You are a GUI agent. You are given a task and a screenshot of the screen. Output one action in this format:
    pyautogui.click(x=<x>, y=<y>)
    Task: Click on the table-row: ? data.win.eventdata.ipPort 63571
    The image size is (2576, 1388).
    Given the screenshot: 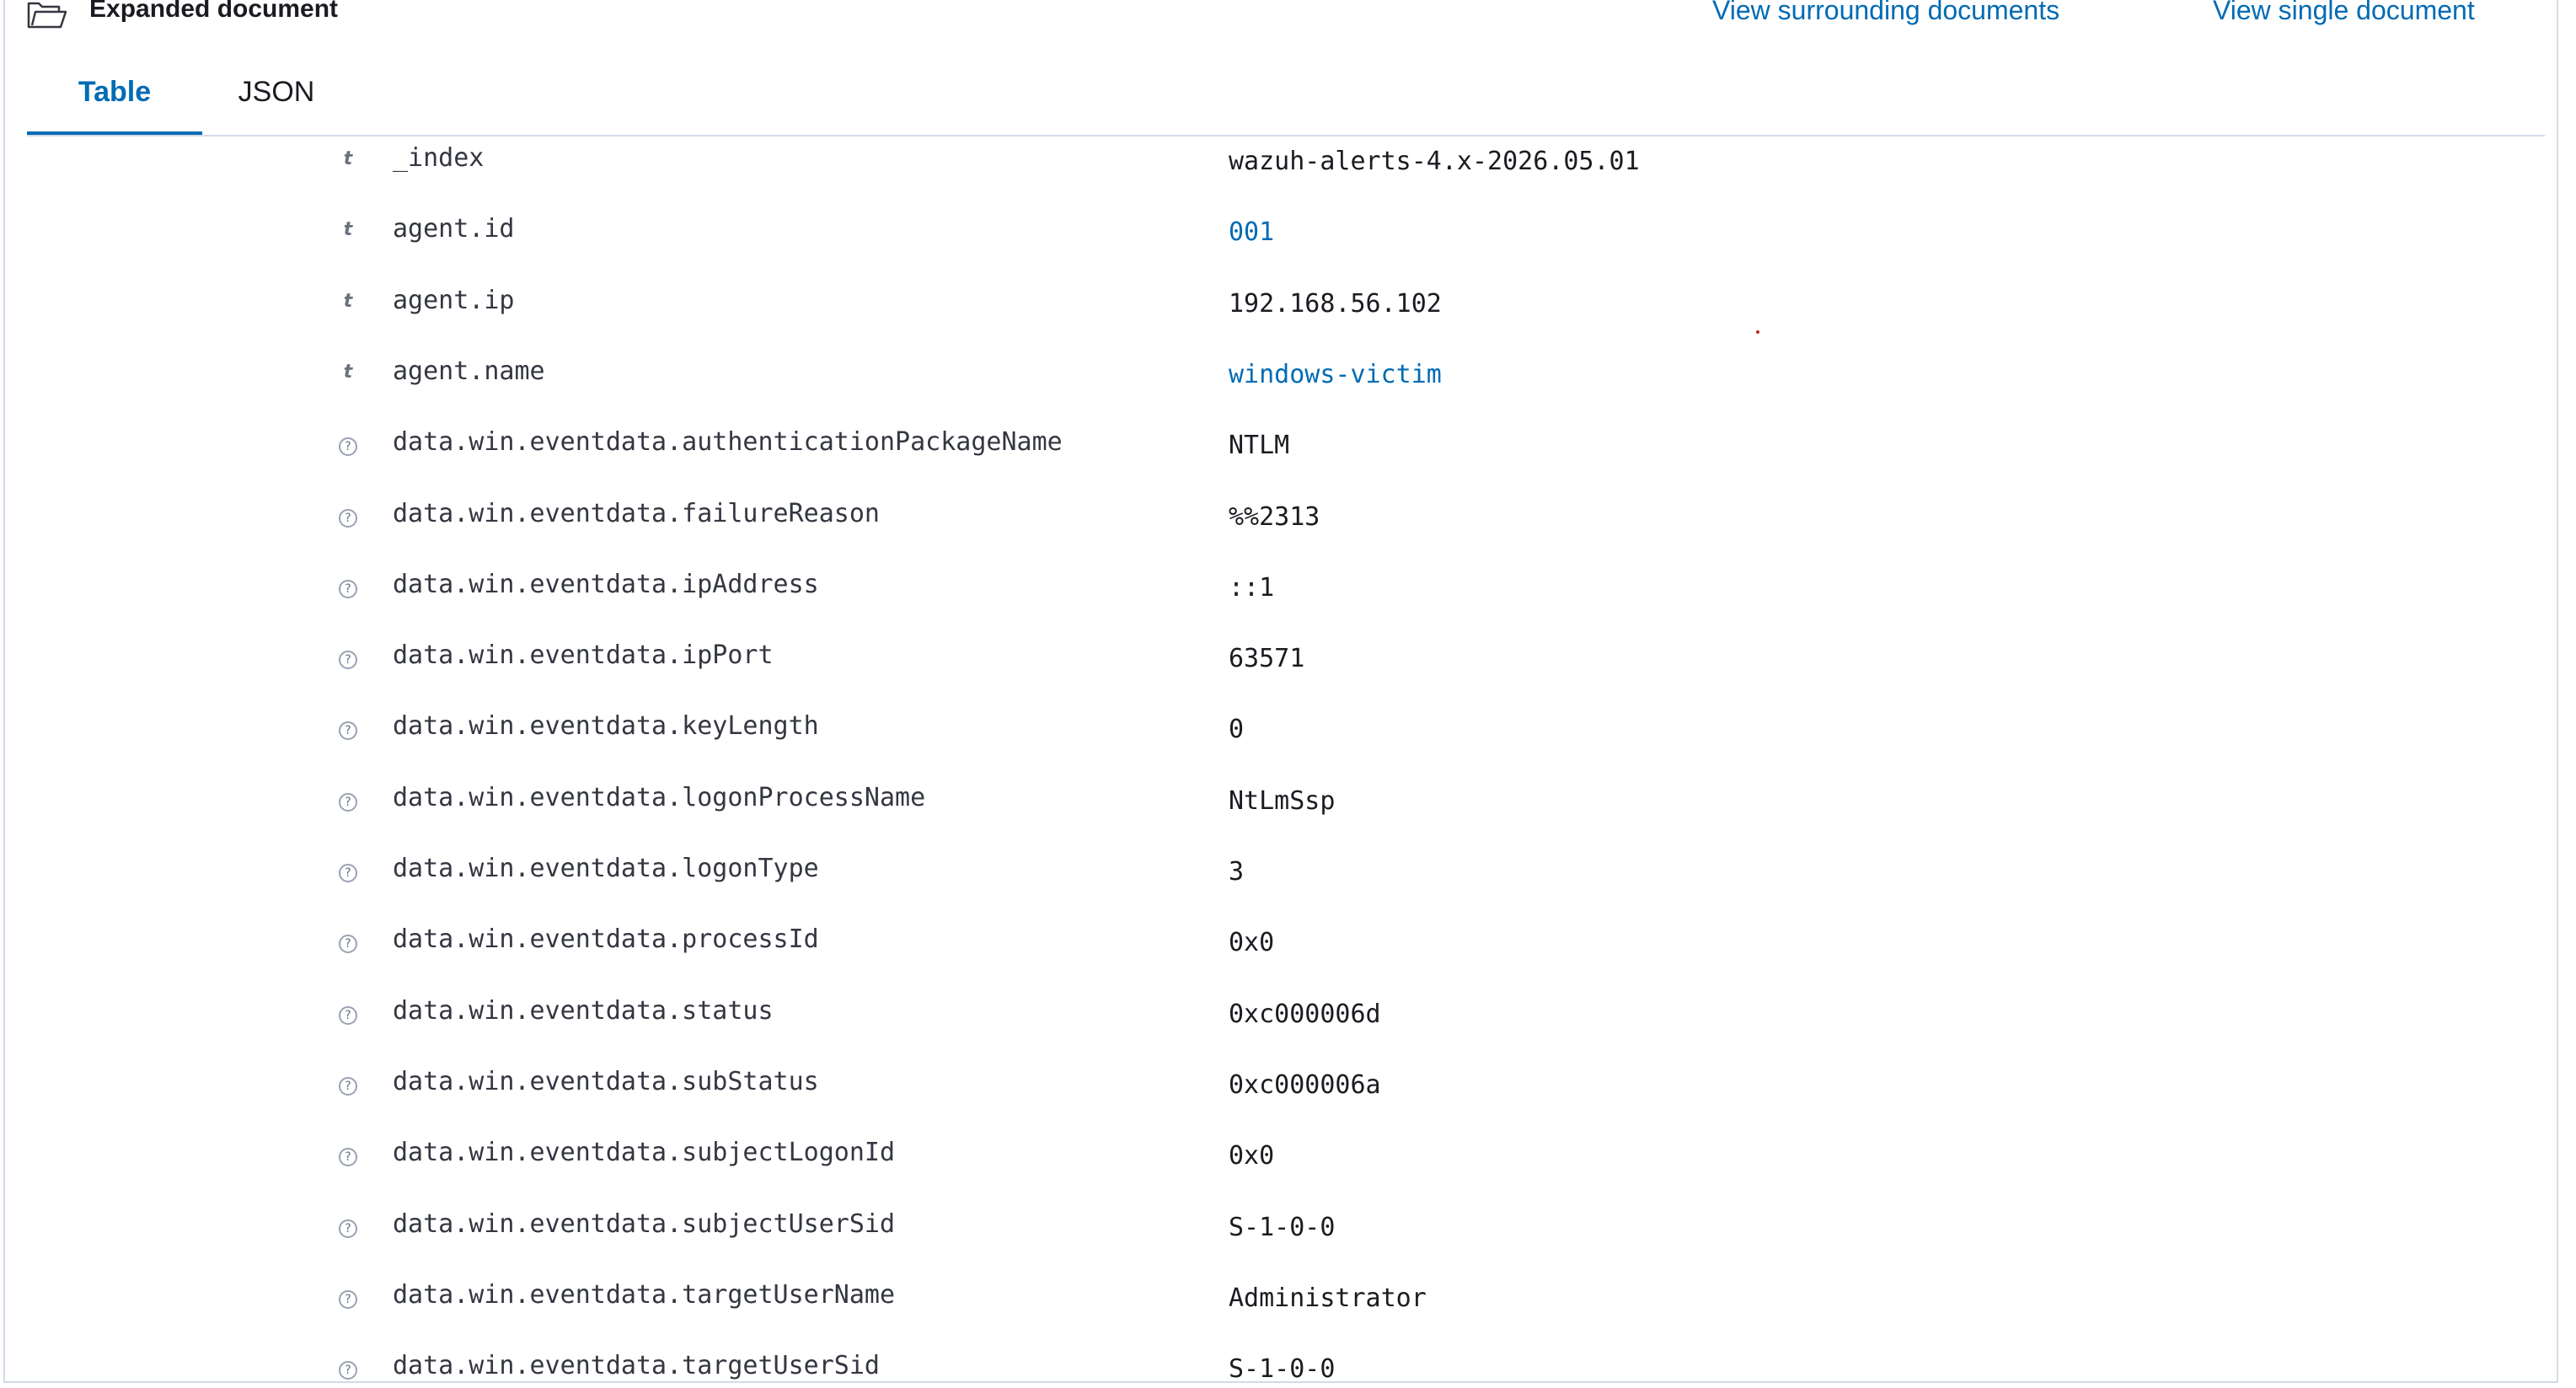 What is the action you would take?
    pyautogui.click(x=1281, y=675)
    